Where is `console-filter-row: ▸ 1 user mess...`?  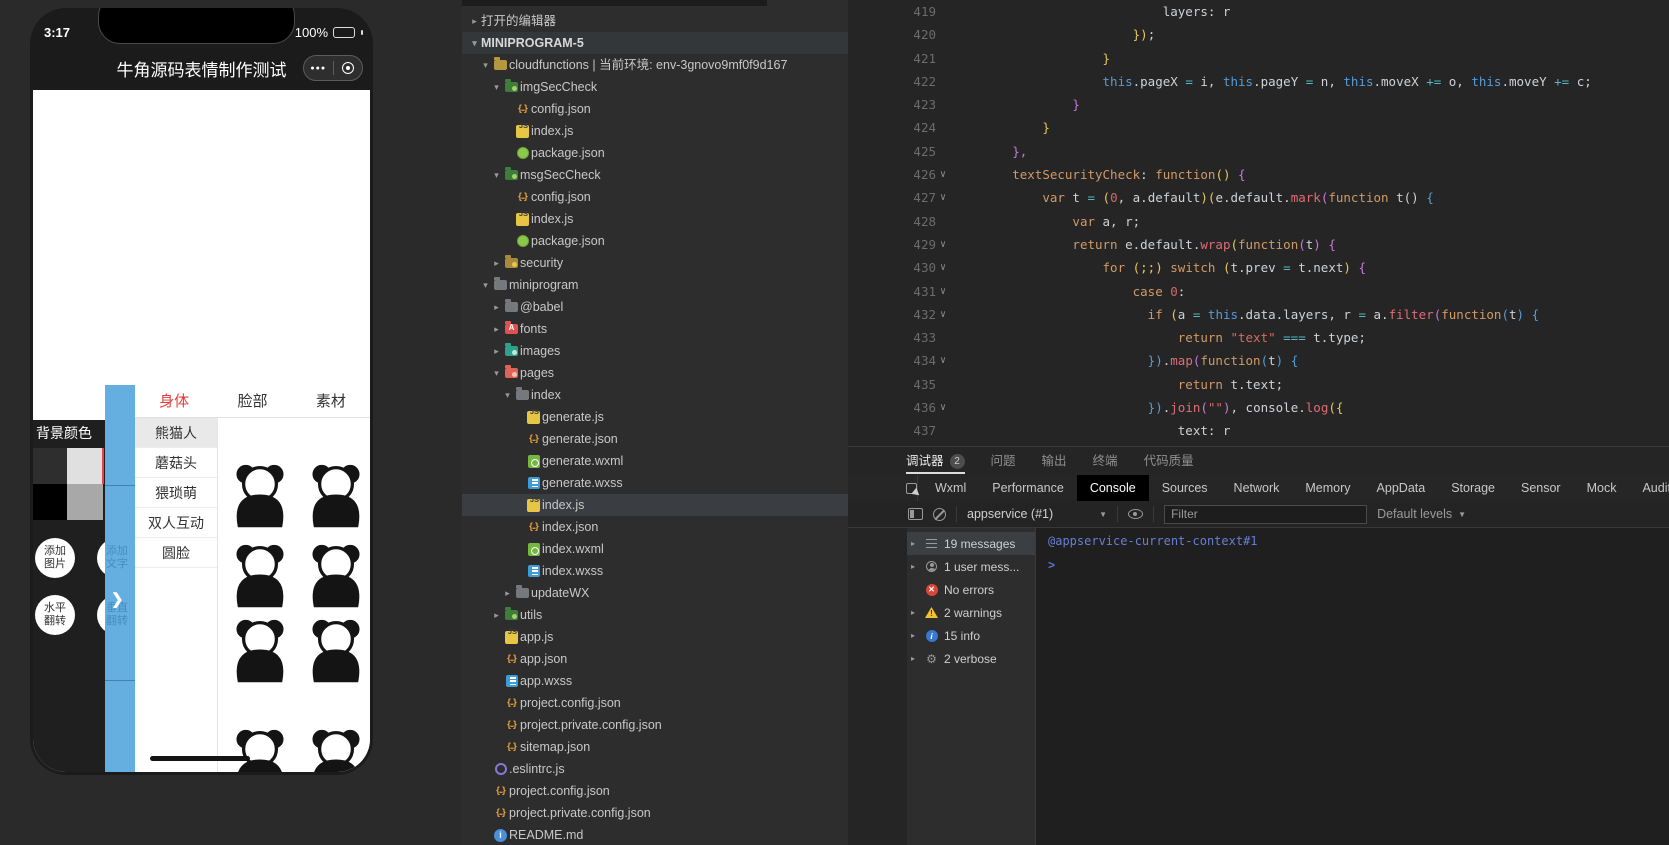 console-filter-row: ▸ 1 user mess... is located at coordinates (971, 566).